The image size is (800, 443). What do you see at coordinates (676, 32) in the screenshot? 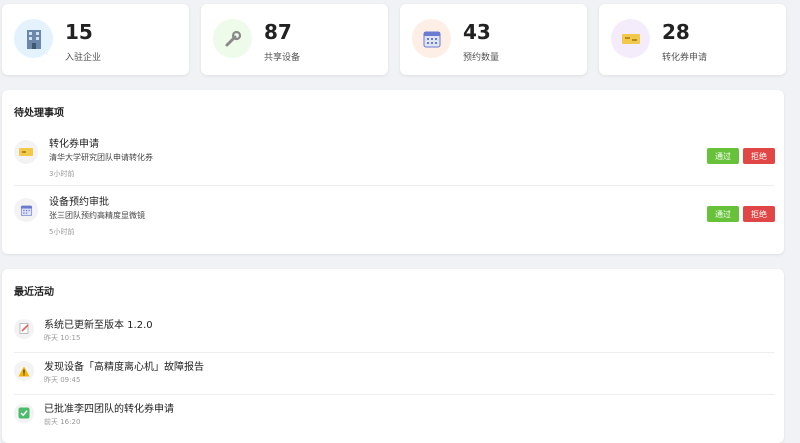
I see `stat-value: 28` at bounding box center [676, 32].